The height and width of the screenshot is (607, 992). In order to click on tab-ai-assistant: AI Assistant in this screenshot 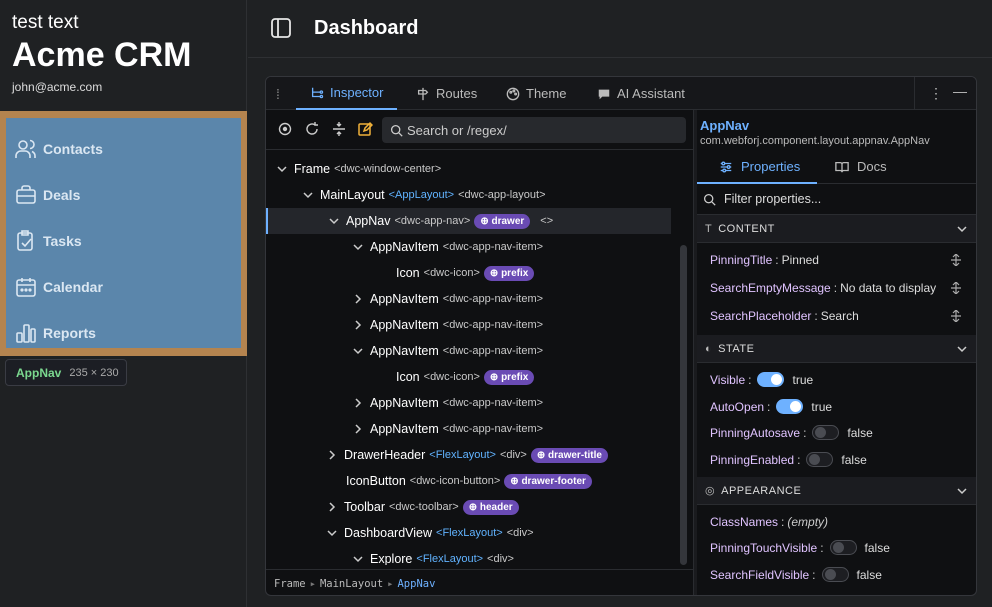, I will do `click(641, 93)`.